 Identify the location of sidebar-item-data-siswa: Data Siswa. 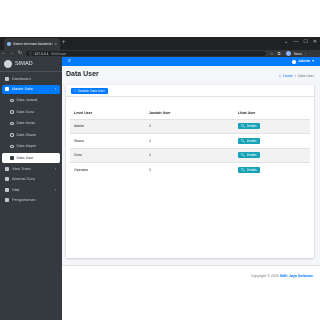
(31, 135).